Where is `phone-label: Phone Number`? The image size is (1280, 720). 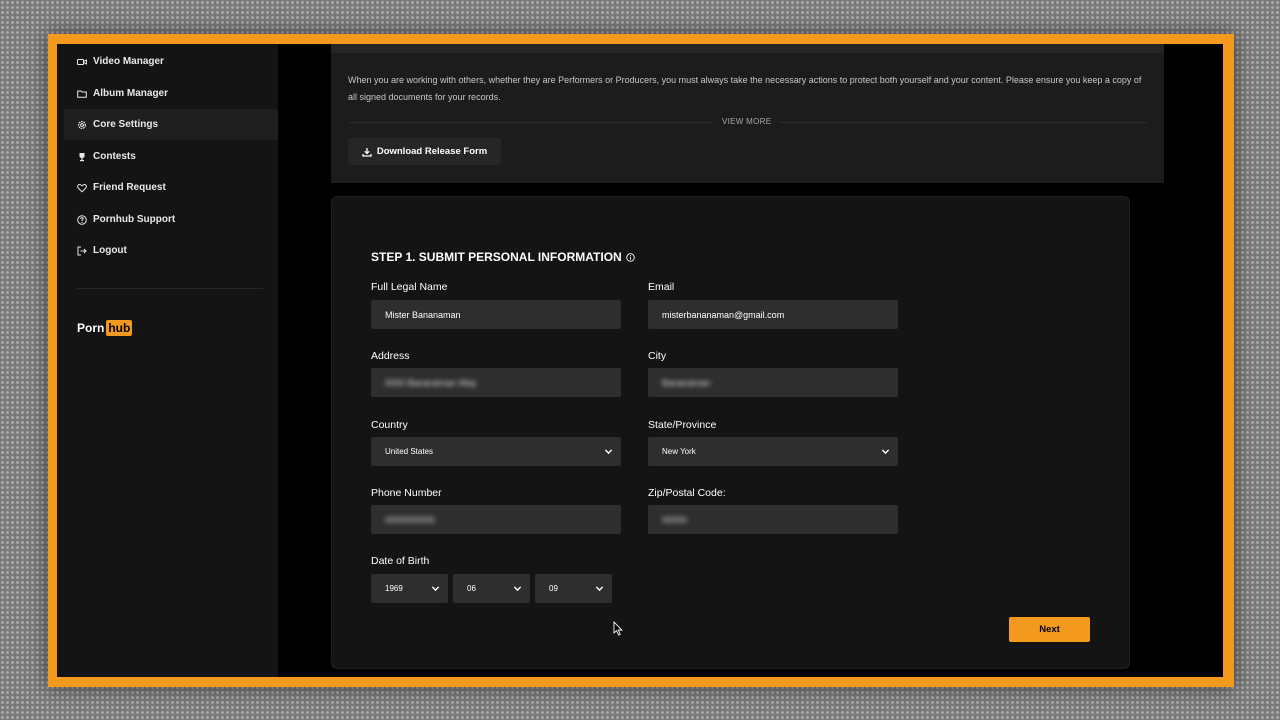 phone-label: Phone Number is located at coordinates (406, 493).